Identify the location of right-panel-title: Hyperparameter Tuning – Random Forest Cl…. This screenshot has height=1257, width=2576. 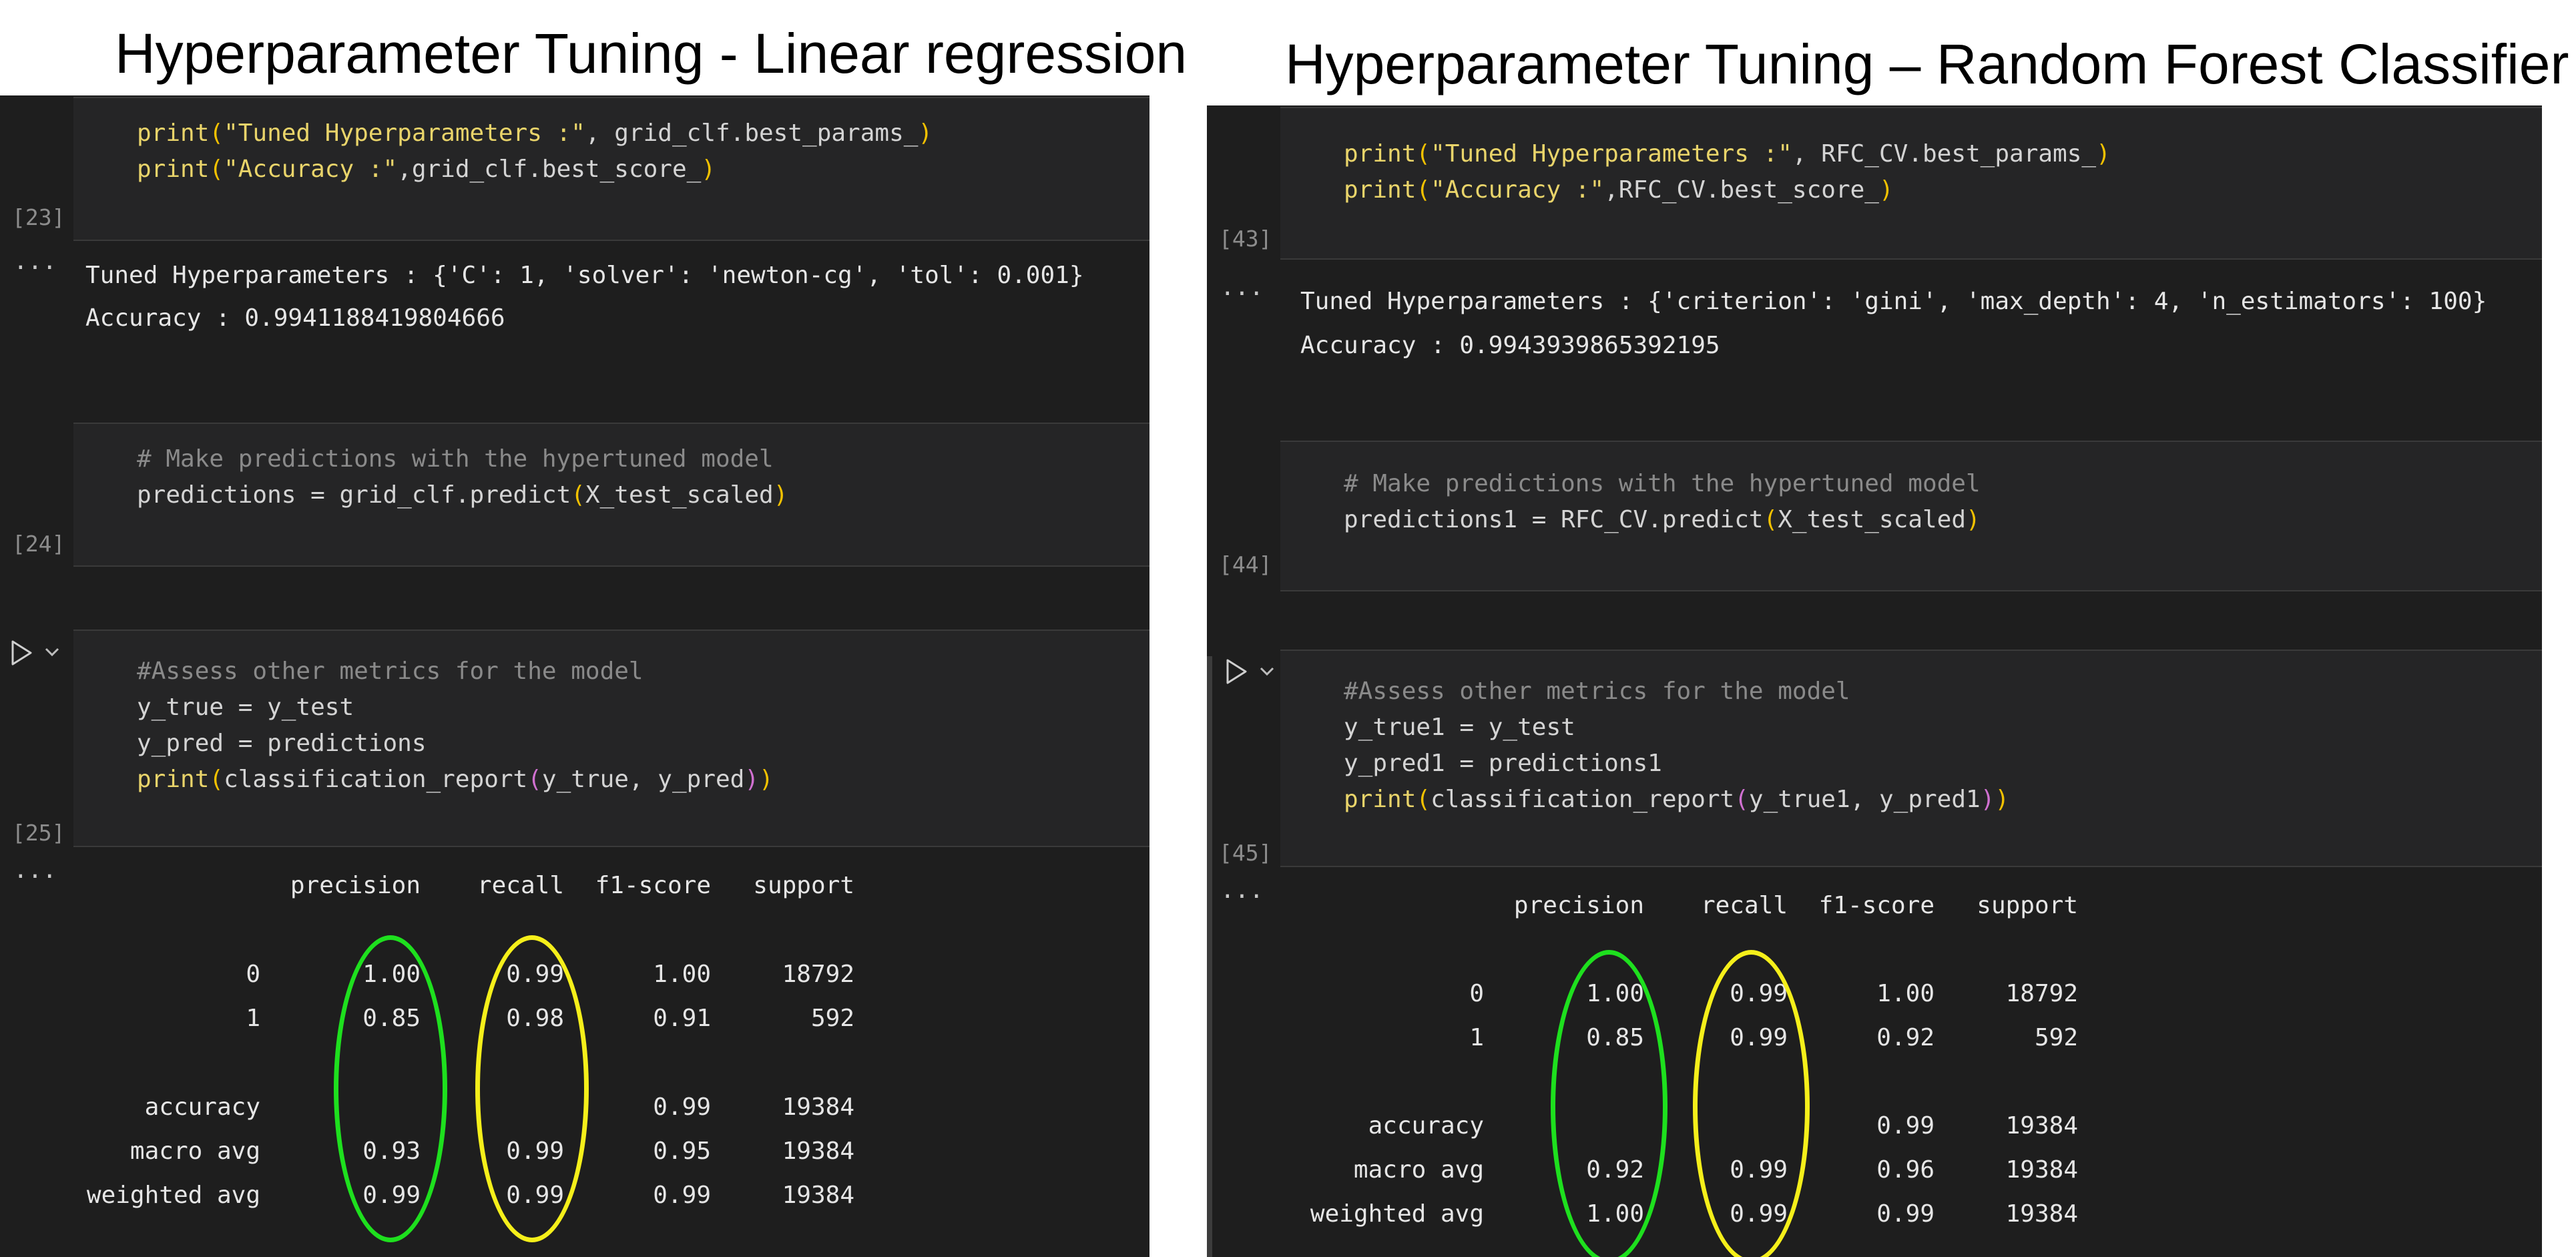
(1927, 64).